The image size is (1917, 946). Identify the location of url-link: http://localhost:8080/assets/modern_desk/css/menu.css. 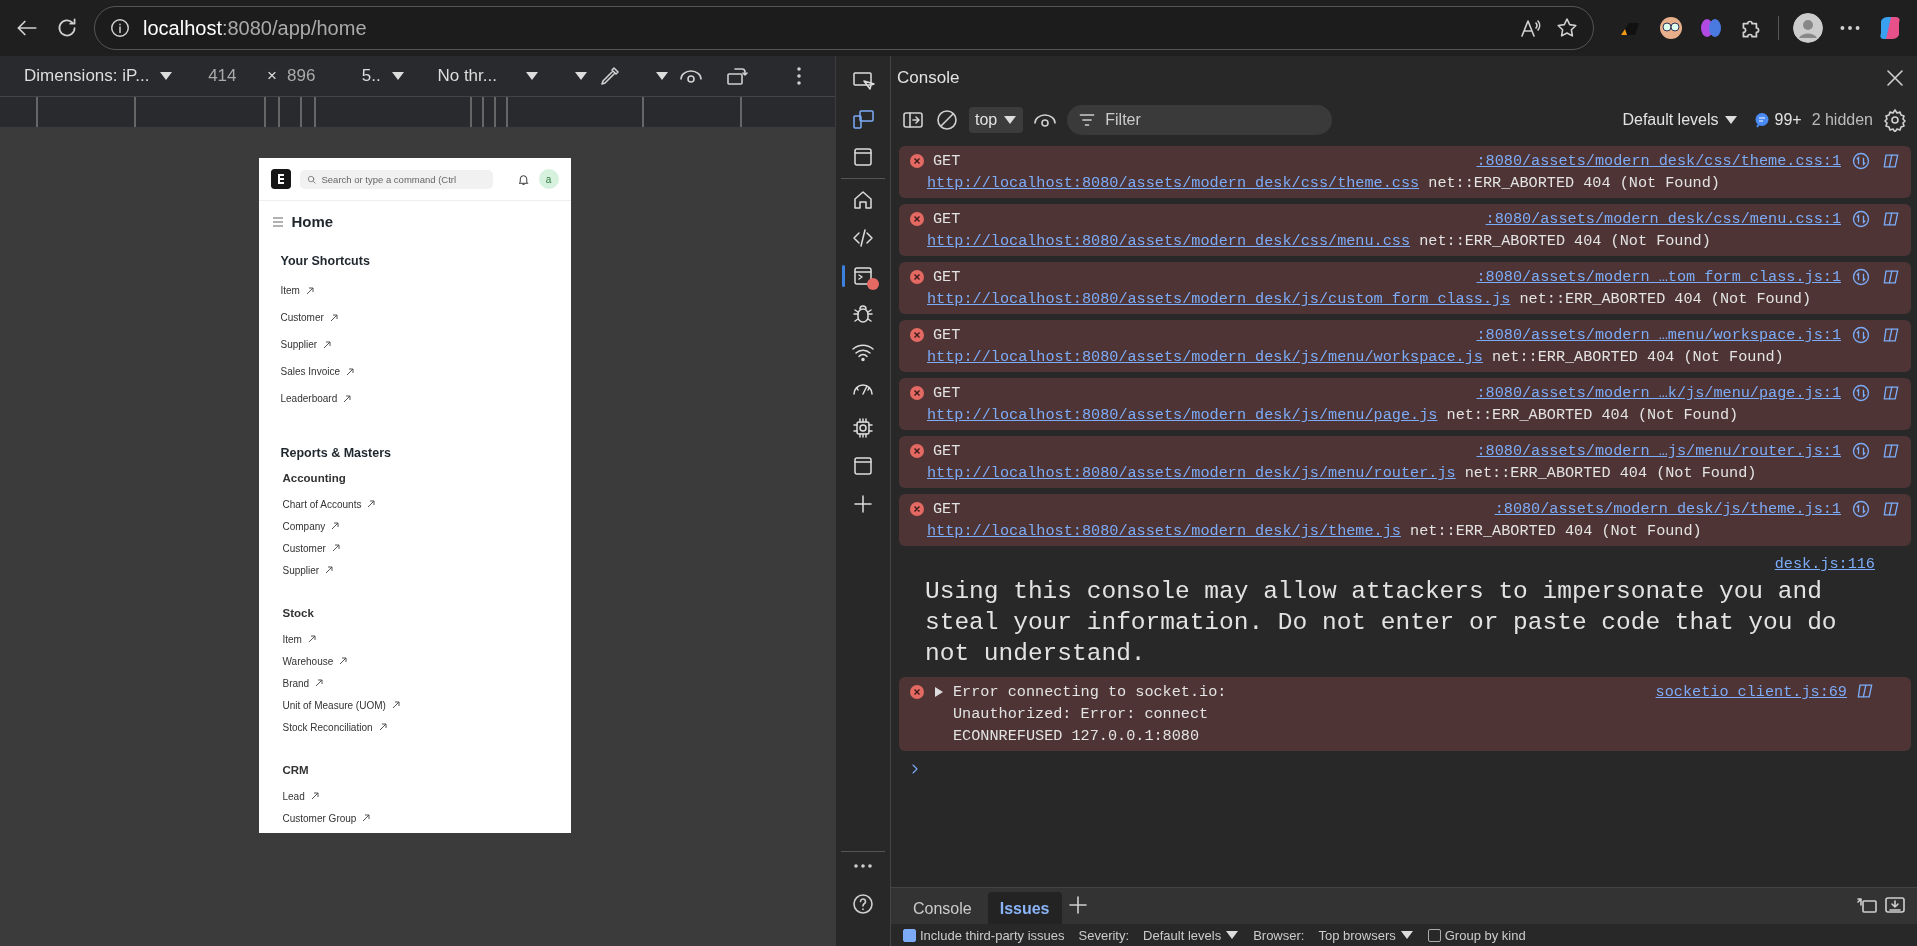
(1169, 241).